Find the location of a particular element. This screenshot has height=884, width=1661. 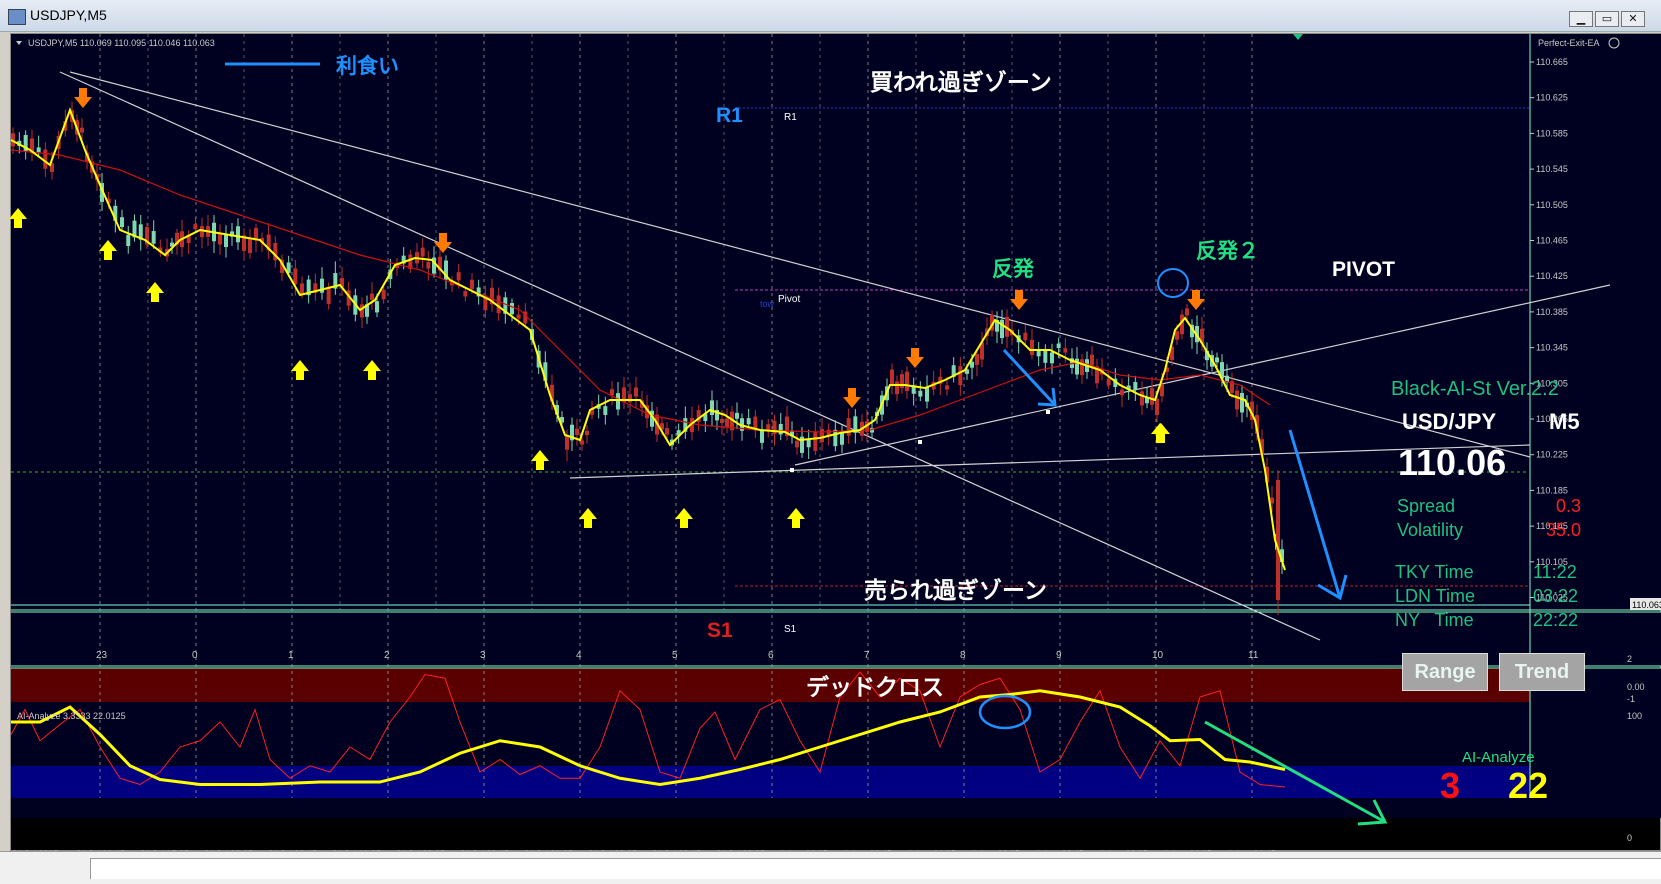

ldn-time-label: LDN Time is located at coordinates (1435, 596).